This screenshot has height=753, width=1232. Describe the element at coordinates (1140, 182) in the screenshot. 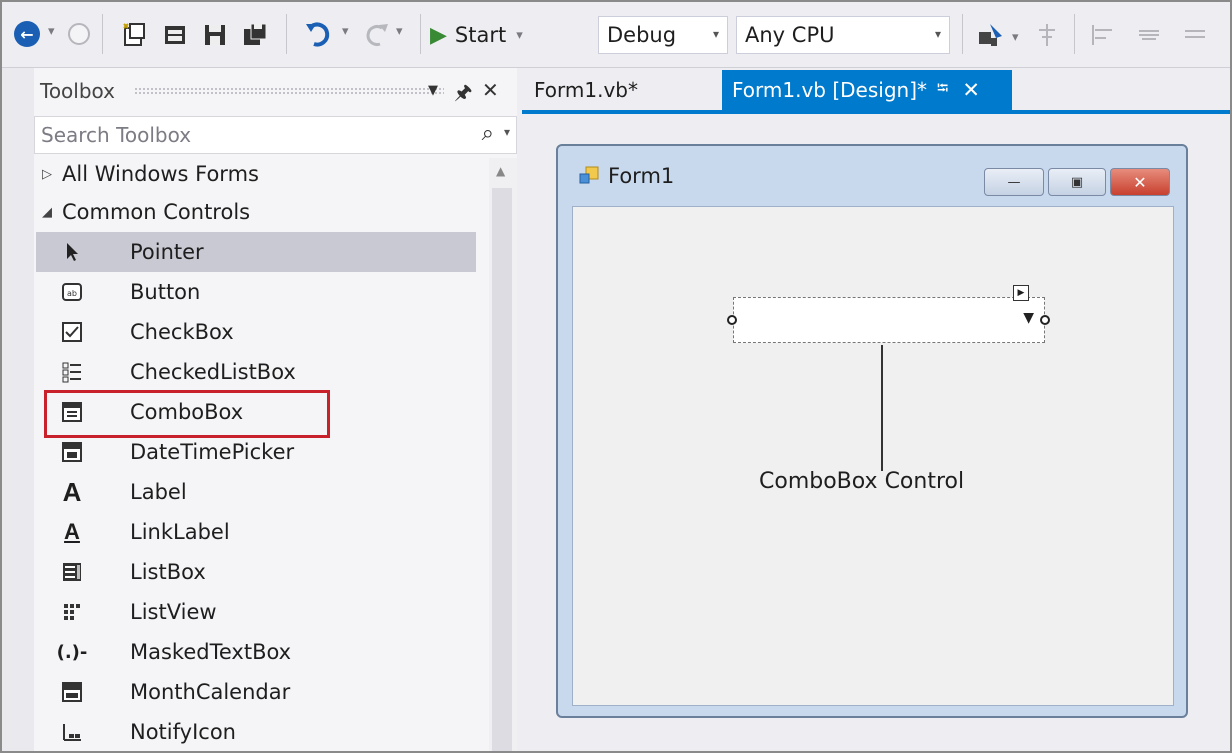

I see `close-button: ✕` at that location.